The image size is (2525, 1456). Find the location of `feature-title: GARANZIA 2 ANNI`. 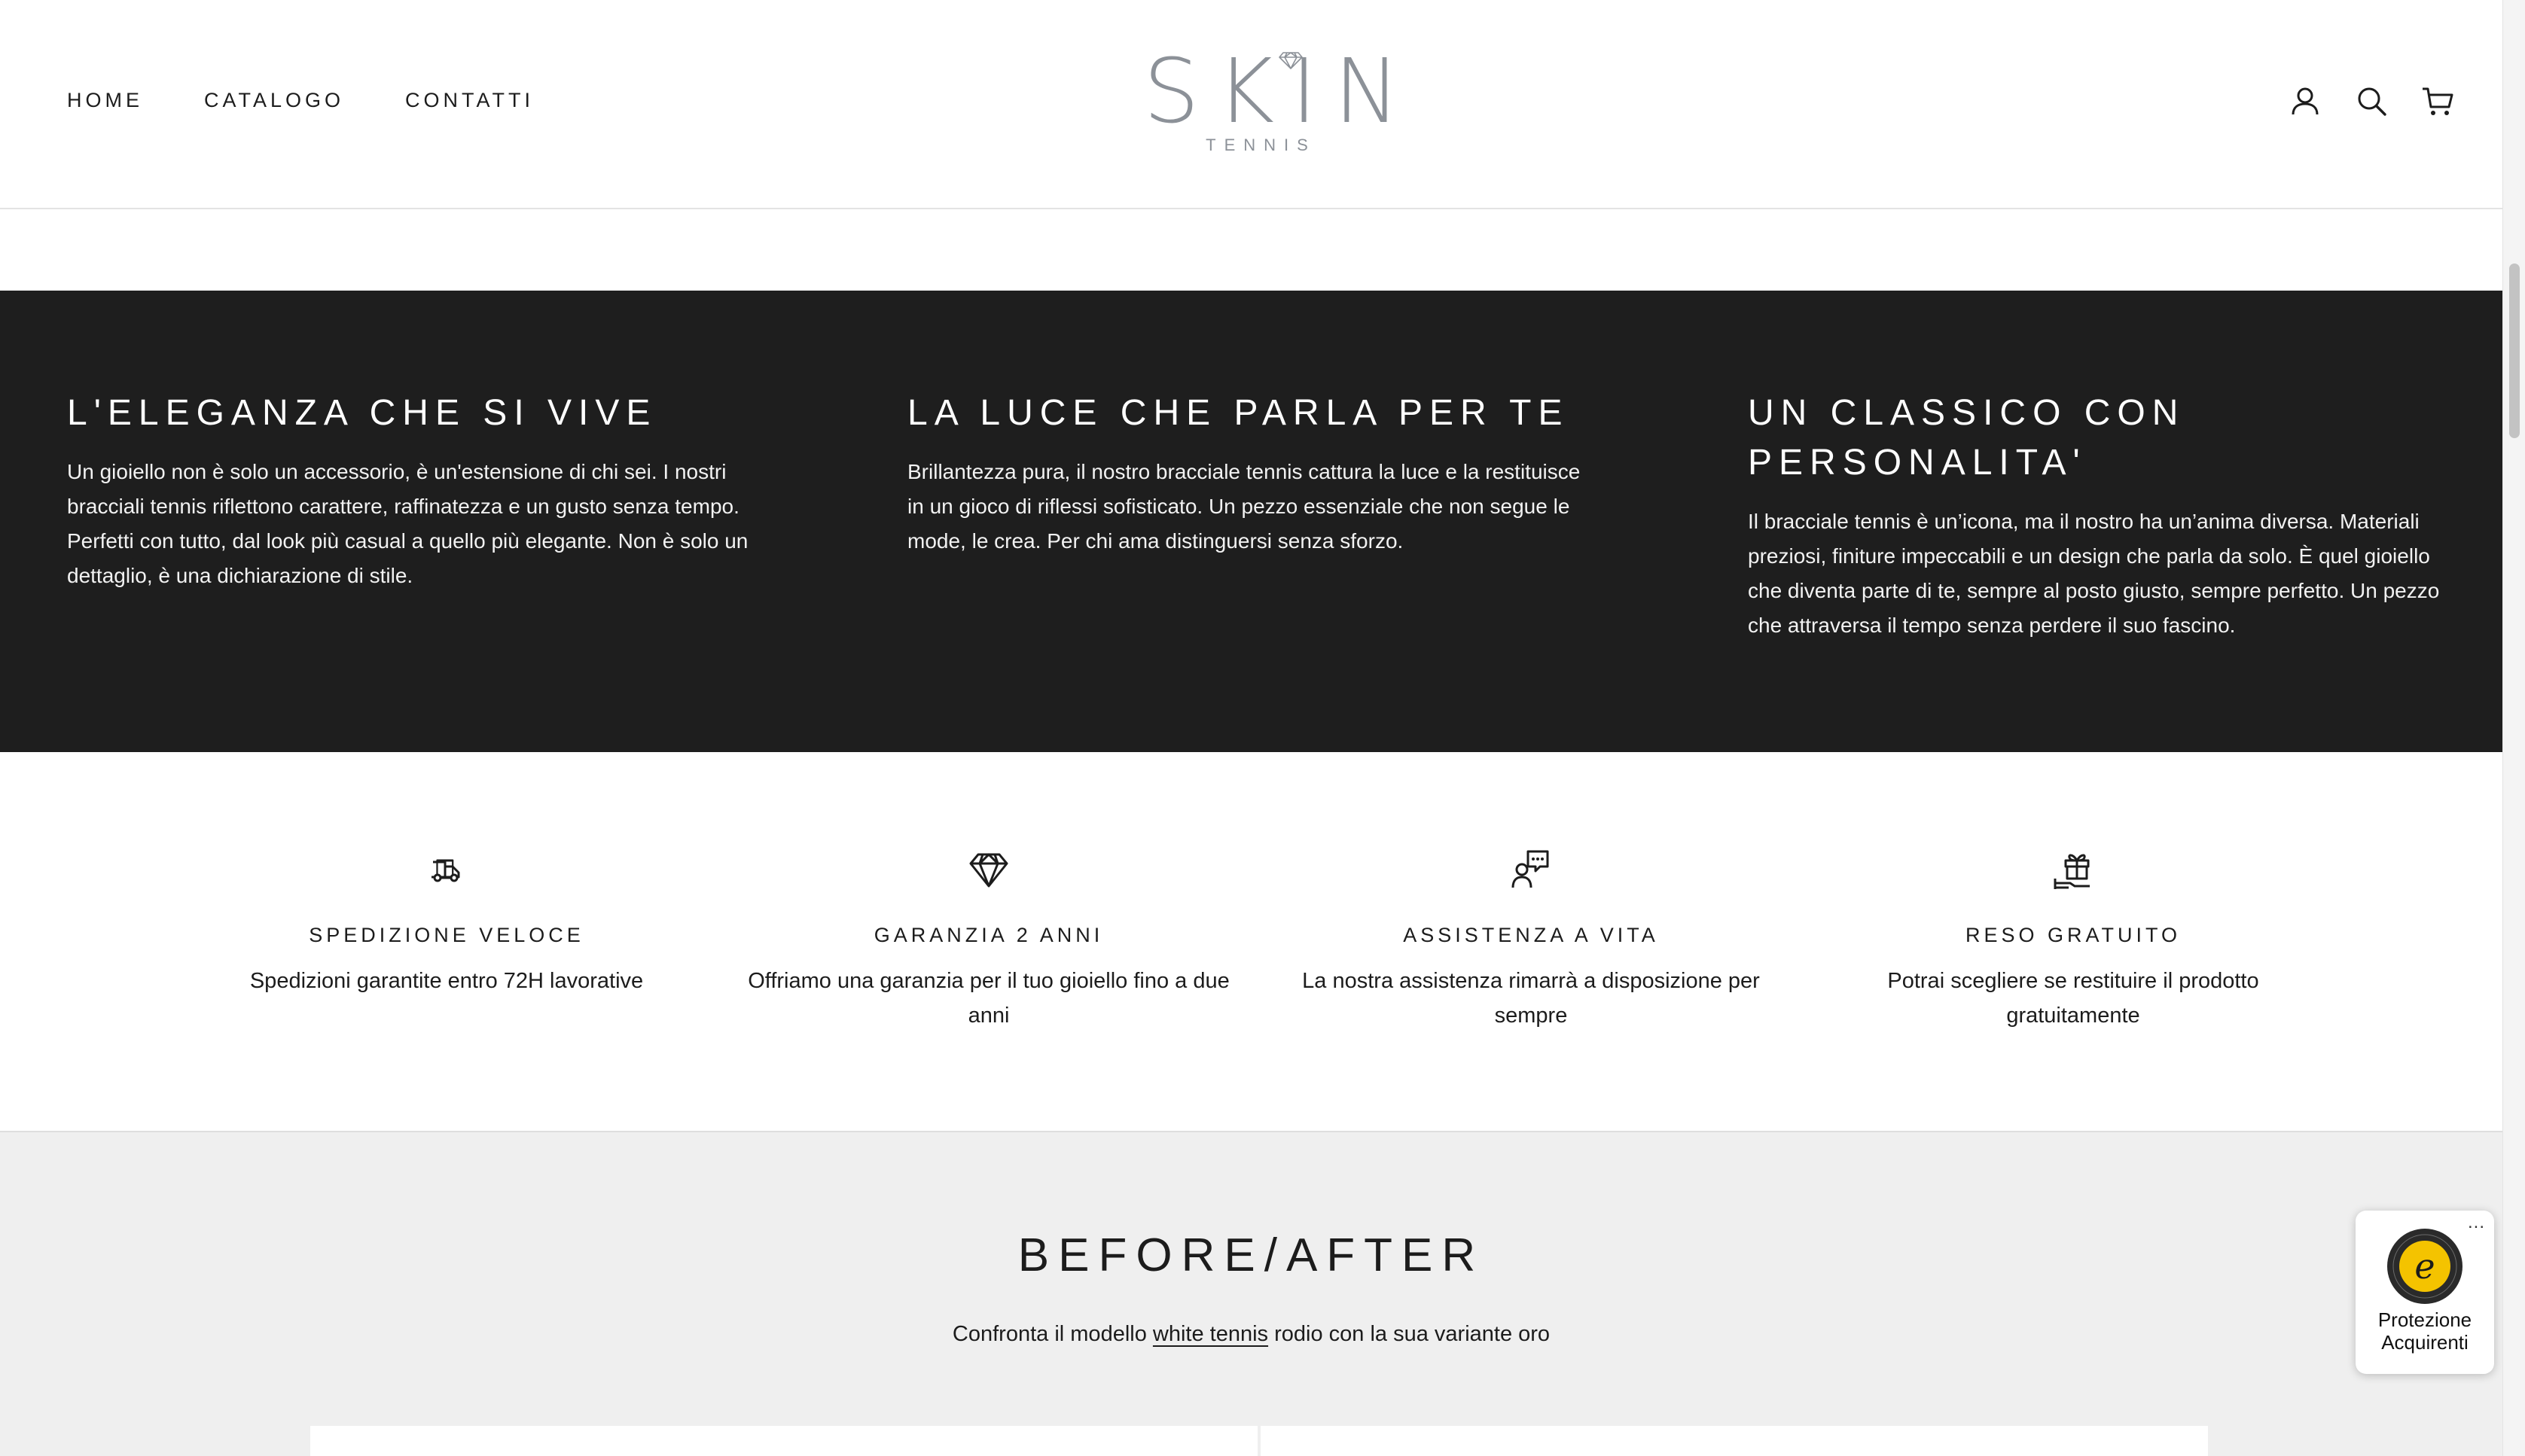

feature-title: GARANZIA 2 ANNI is located at coordinates (989, 935).